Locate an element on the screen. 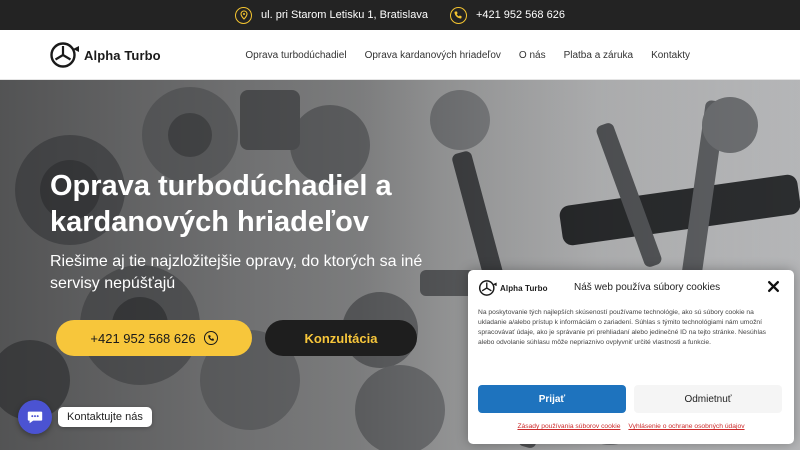 The image size is (800, 450). nav-contacts: Kontakty is located at coordinates (670, 55).